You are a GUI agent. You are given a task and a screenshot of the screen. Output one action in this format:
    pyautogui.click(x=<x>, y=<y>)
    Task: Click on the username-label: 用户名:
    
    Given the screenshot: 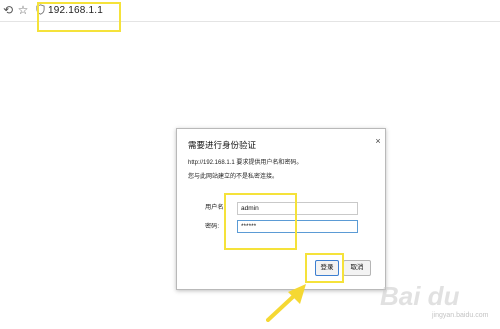 What is the action you would take?
    pyautogui.click(x=215, y=207)
    